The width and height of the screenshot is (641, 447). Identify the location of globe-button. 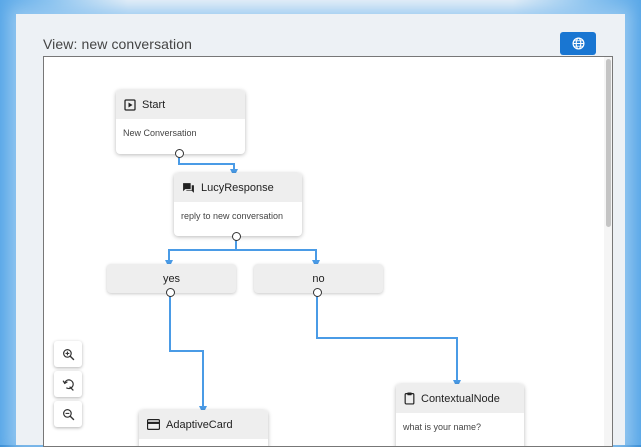
(578, 43).